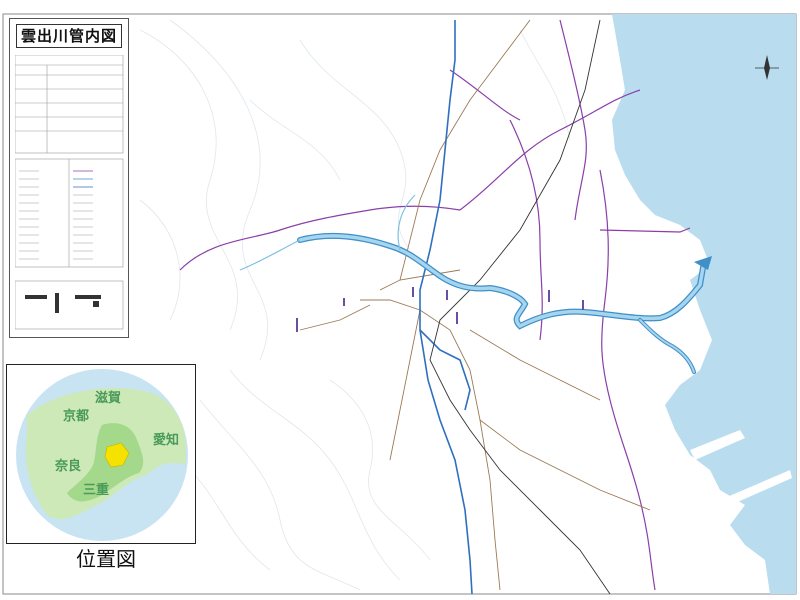  Describe the element at coordinates (101, 454) in the screenshot. I see `locator-inset: 滋賀 京都 愛知 奈良 三重` at that location.